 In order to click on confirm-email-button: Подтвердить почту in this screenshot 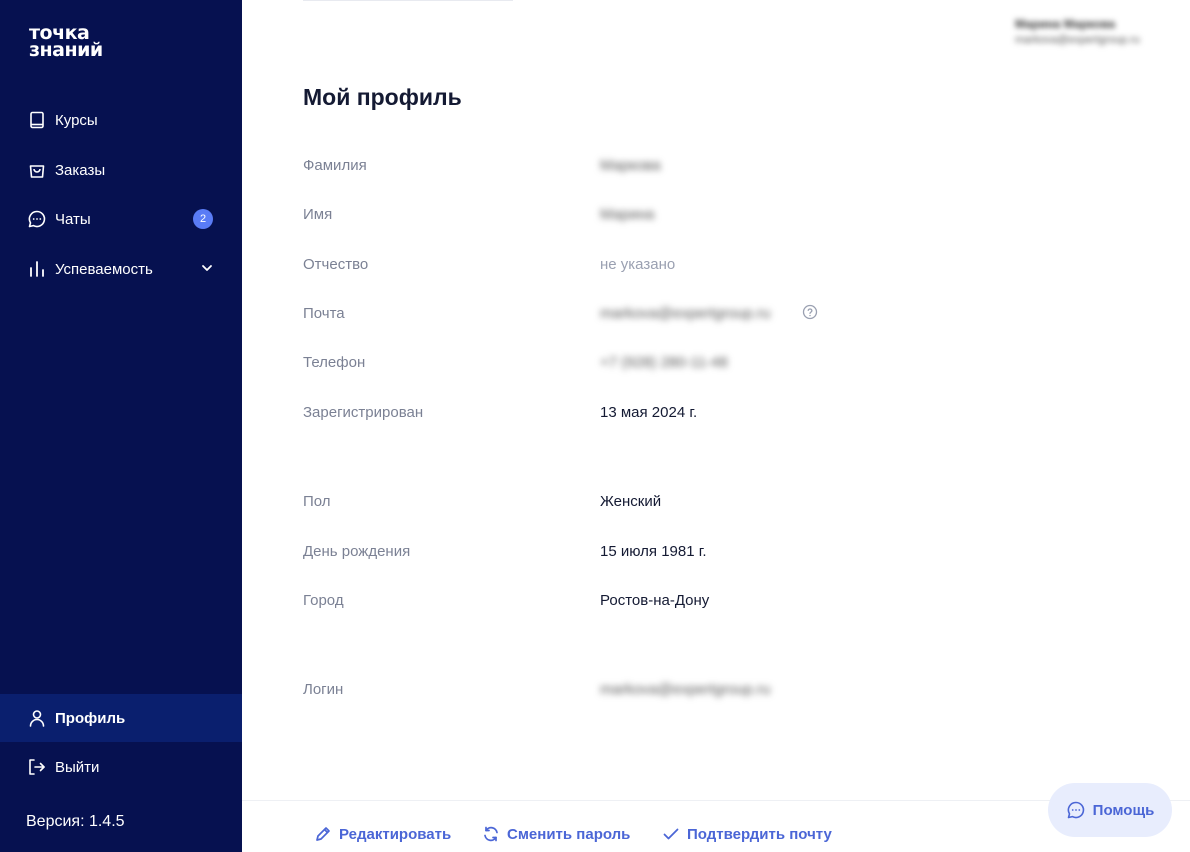, I will do `click(747, 834)`.